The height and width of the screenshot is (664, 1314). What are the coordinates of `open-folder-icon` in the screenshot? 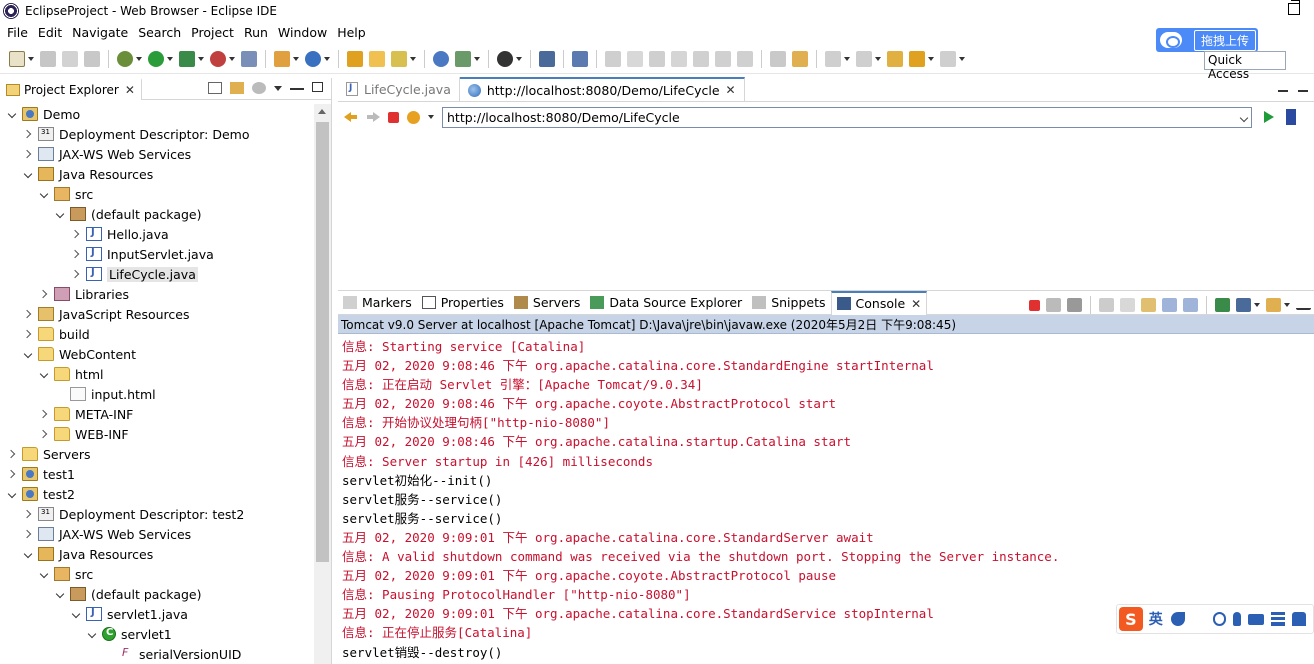 It's located at (377, 58).